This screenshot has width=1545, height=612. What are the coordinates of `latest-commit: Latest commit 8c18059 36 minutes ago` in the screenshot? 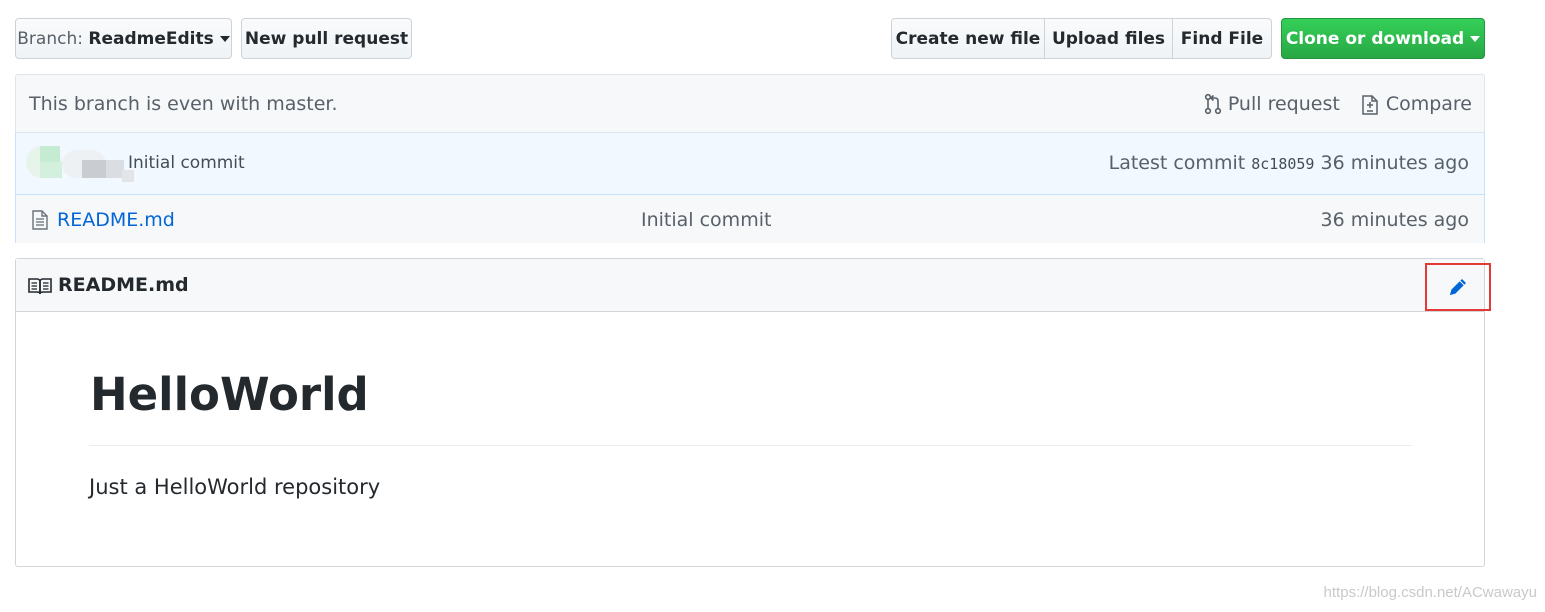 It's located at (1289, 163).